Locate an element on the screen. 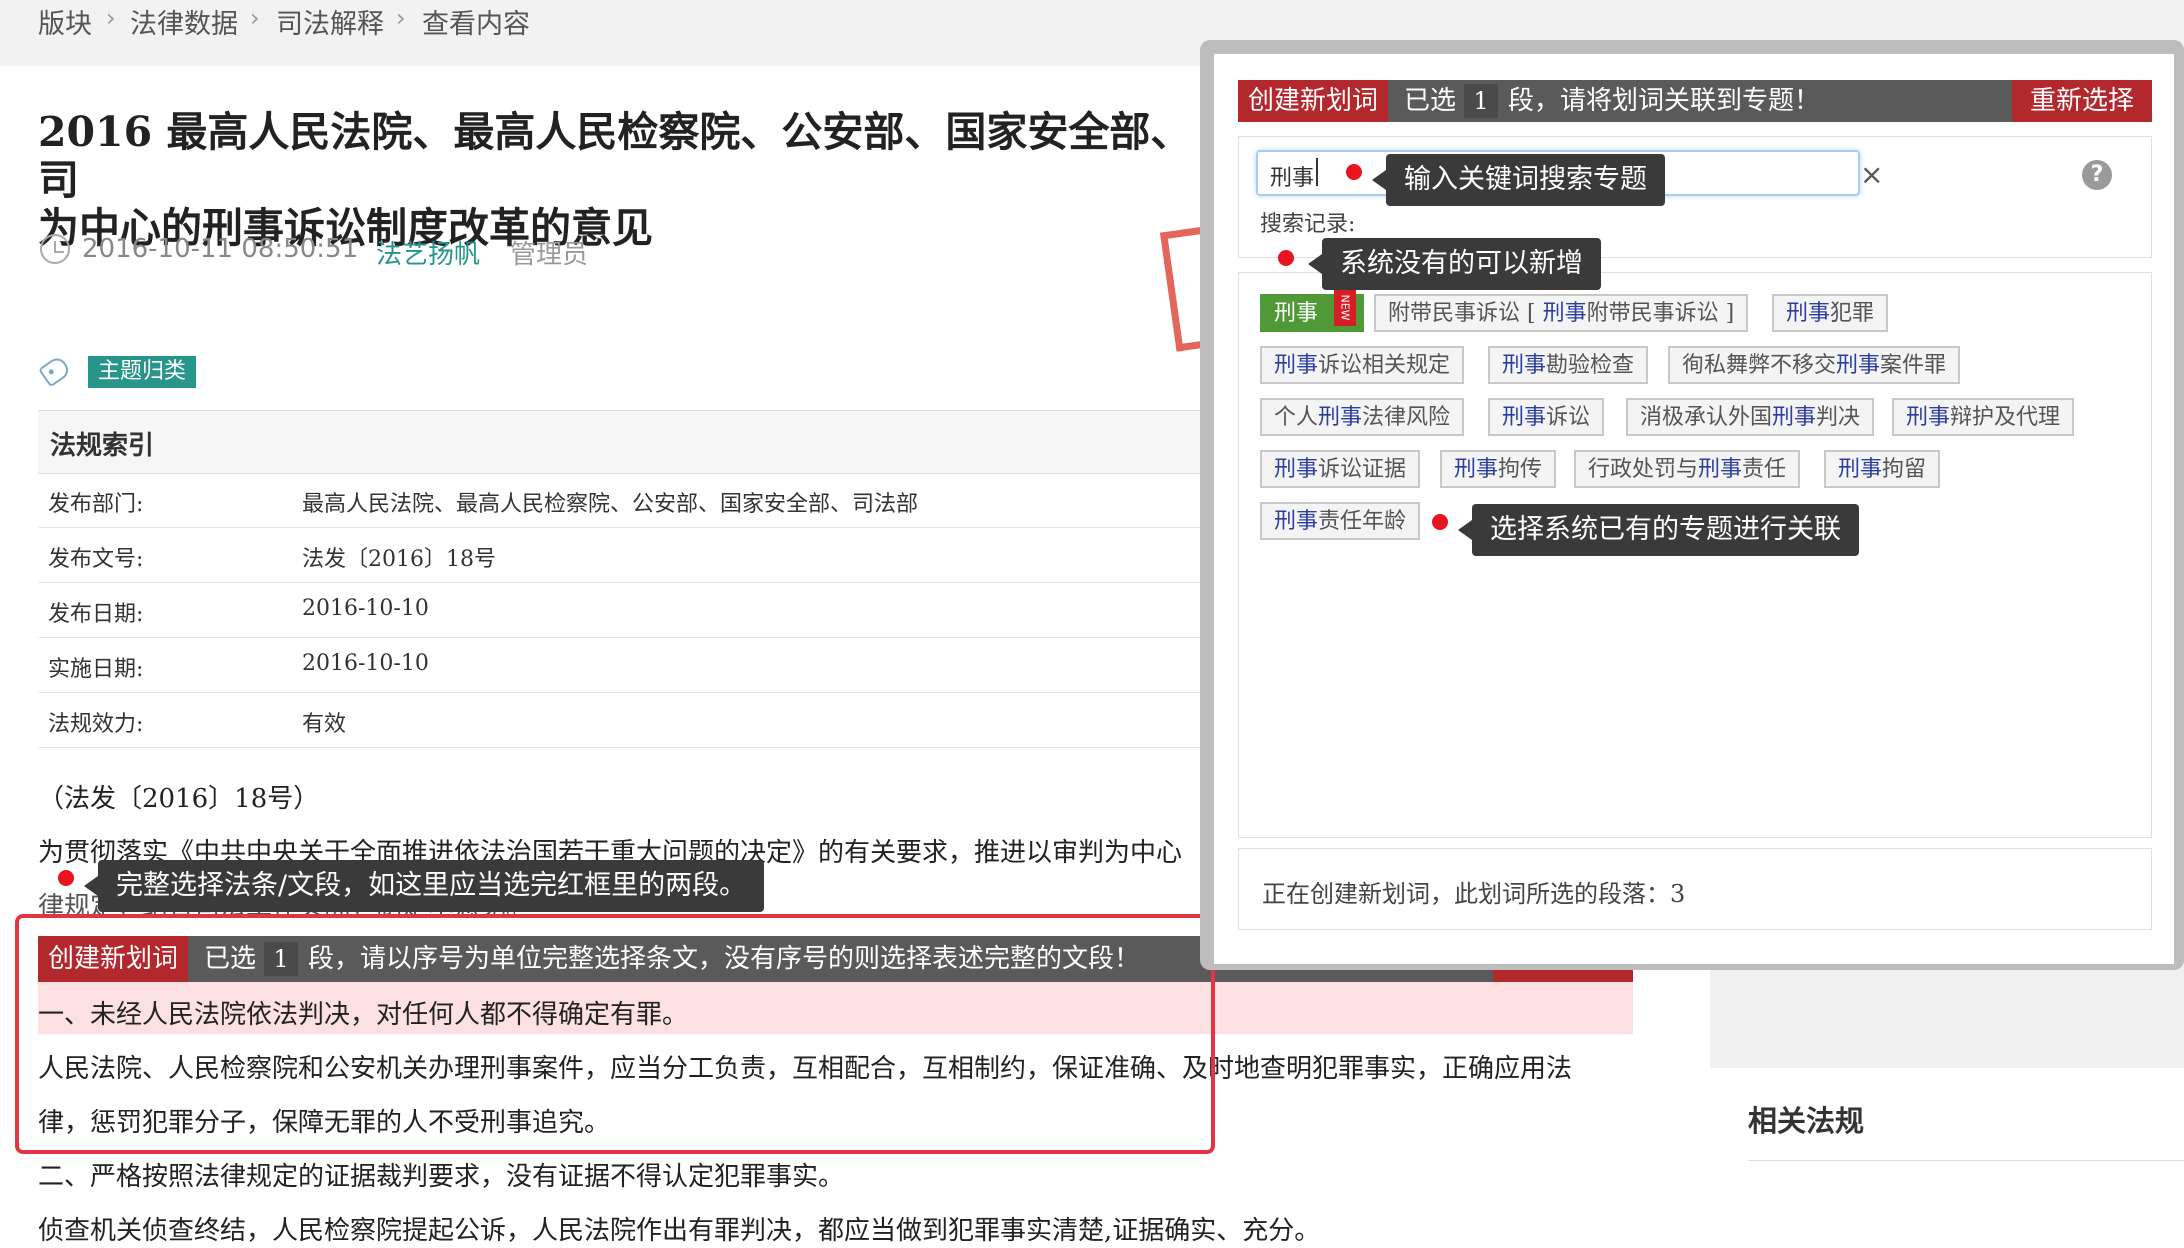 This screenshot has width=2184, height=1248. help-icon: ? is located at coordinates (2097, 175).